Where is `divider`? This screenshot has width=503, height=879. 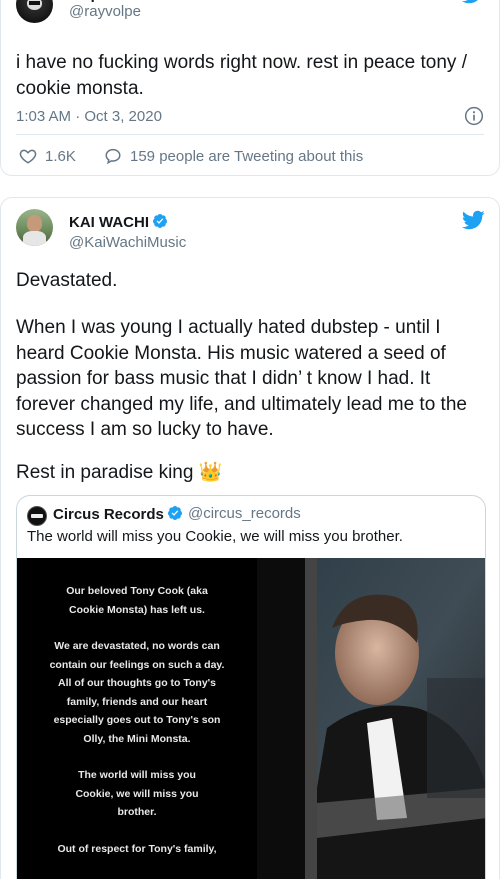 divider is located at coordinates (250, 134).